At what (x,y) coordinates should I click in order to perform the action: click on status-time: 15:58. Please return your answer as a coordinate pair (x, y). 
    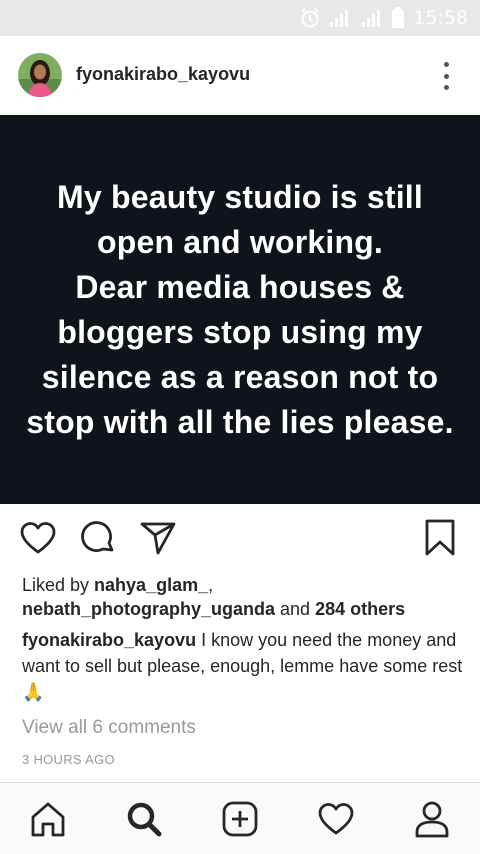
    Looking at the image, I should click on (440, 18).